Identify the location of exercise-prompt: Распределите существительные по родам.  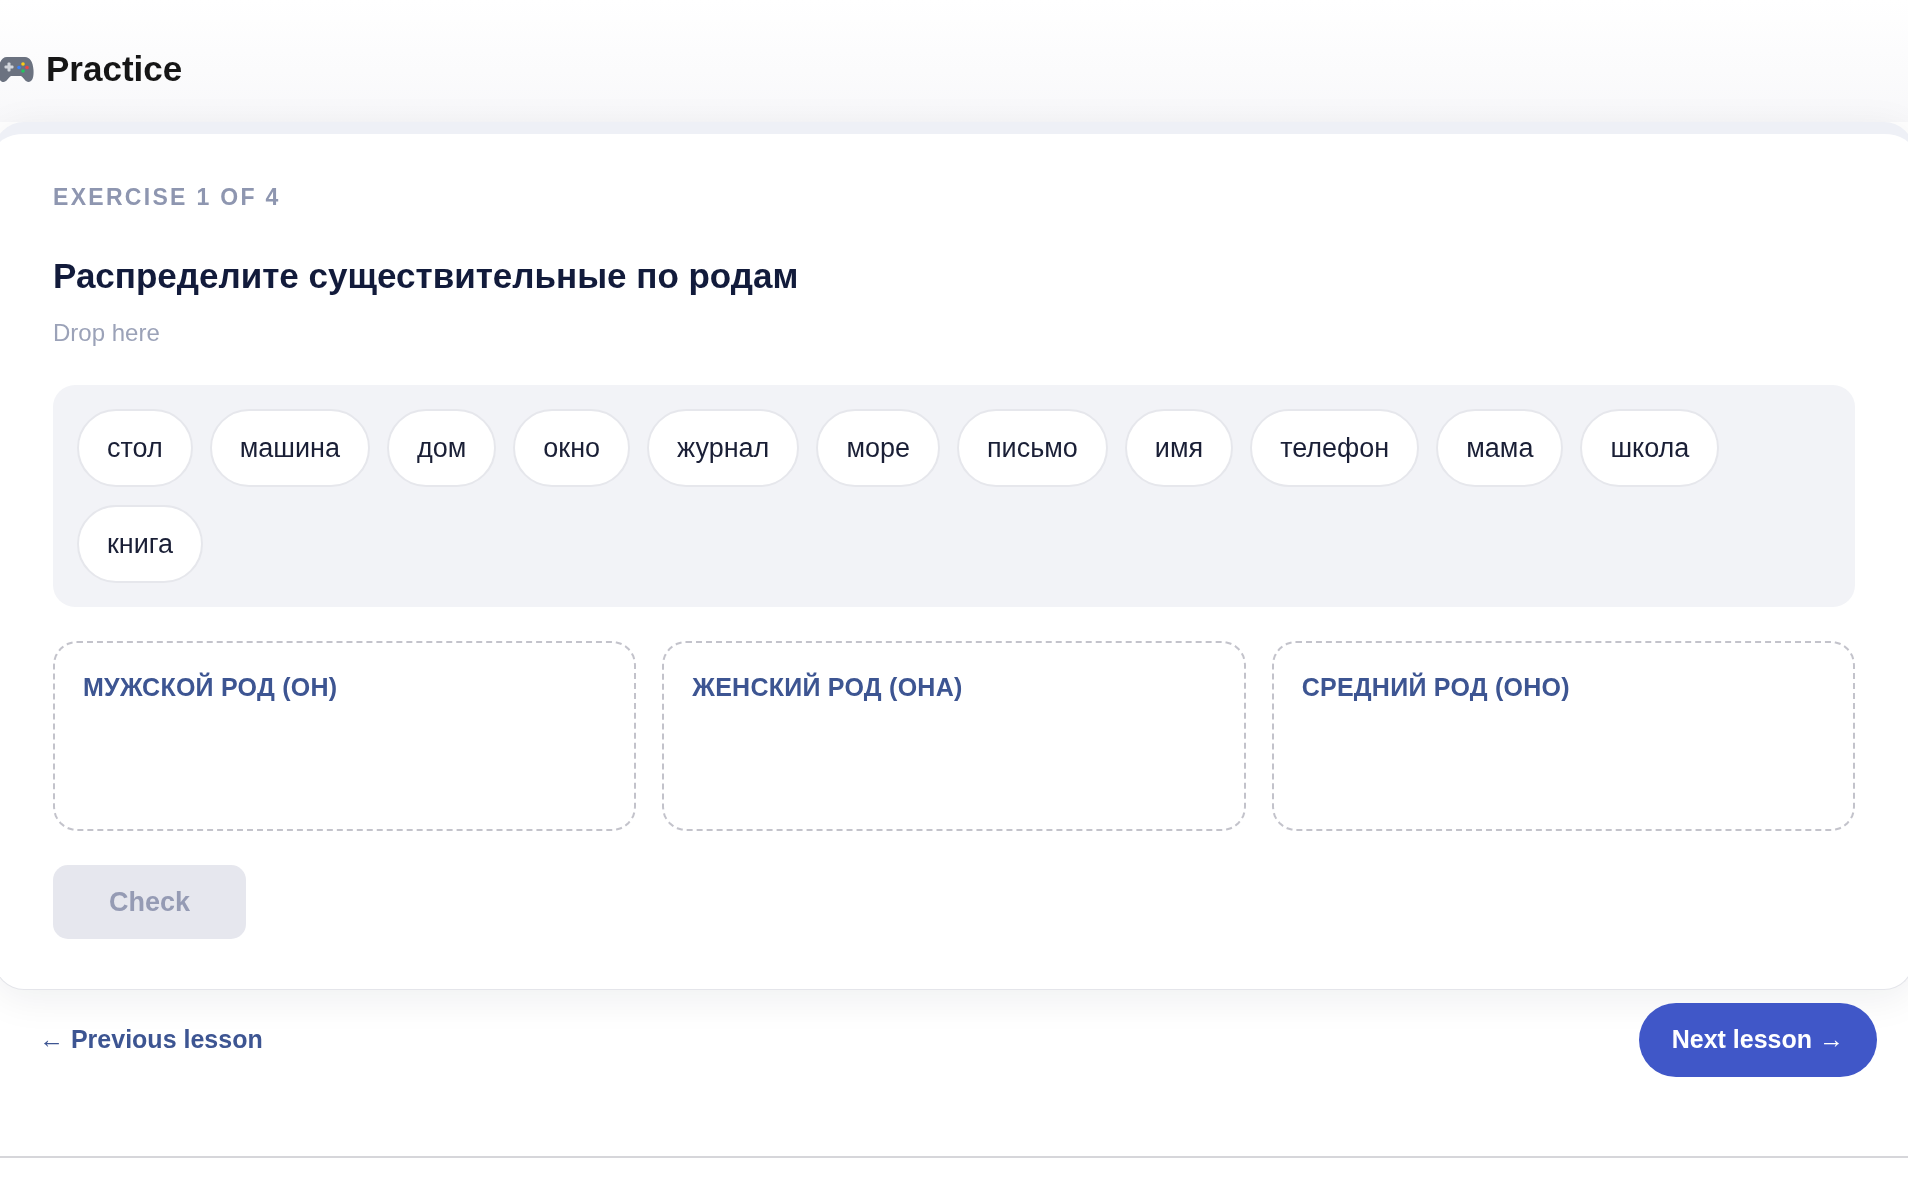
(426, 276).